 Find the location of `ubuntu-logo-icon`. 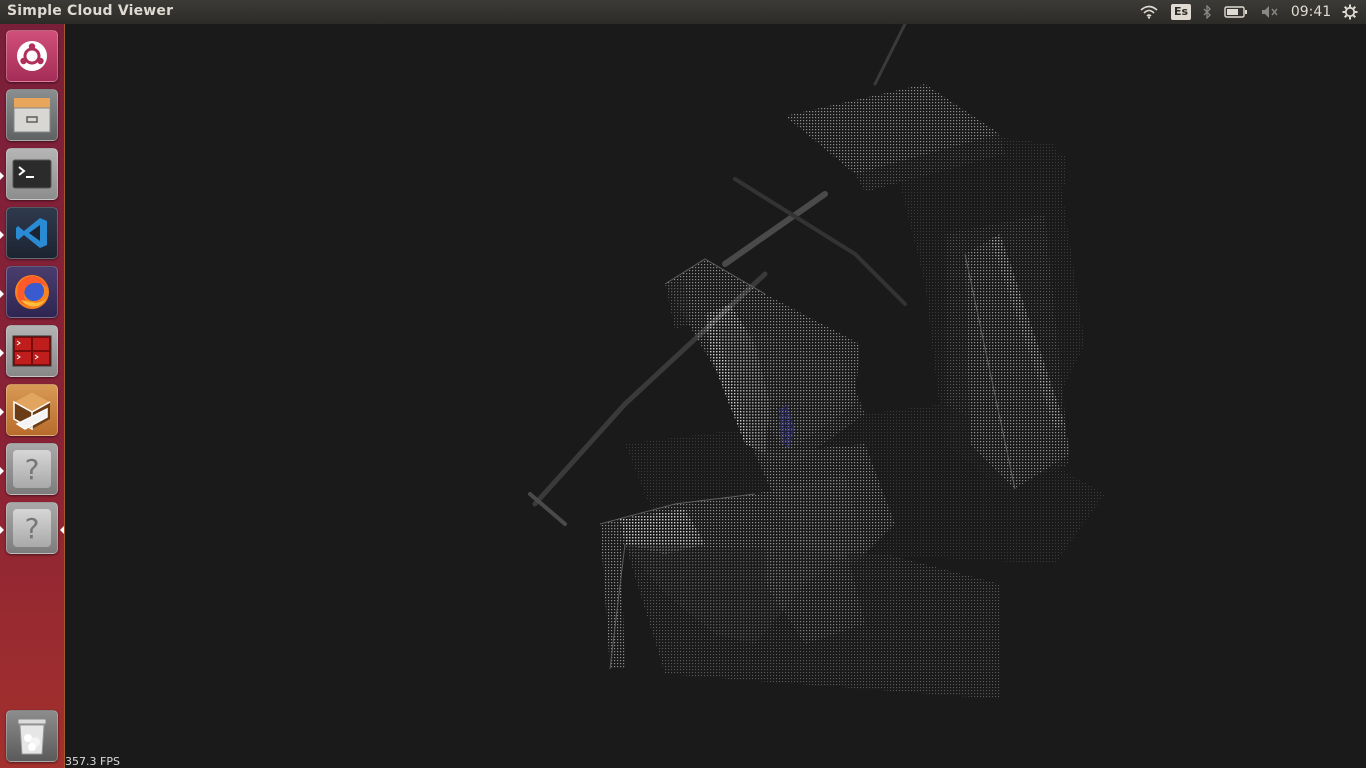

ubuntu-logo-icon is located at coordinates (32, 56).